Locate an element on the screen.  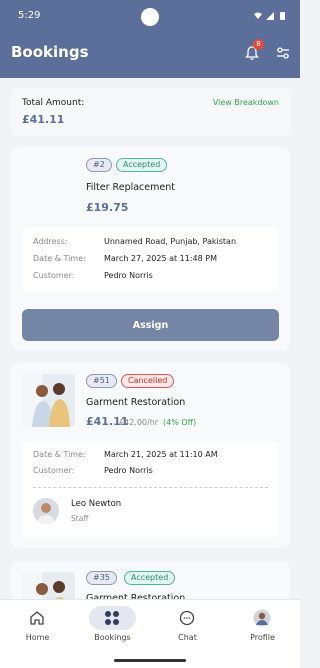
bookings-icon is located at coordinates (112, 618).